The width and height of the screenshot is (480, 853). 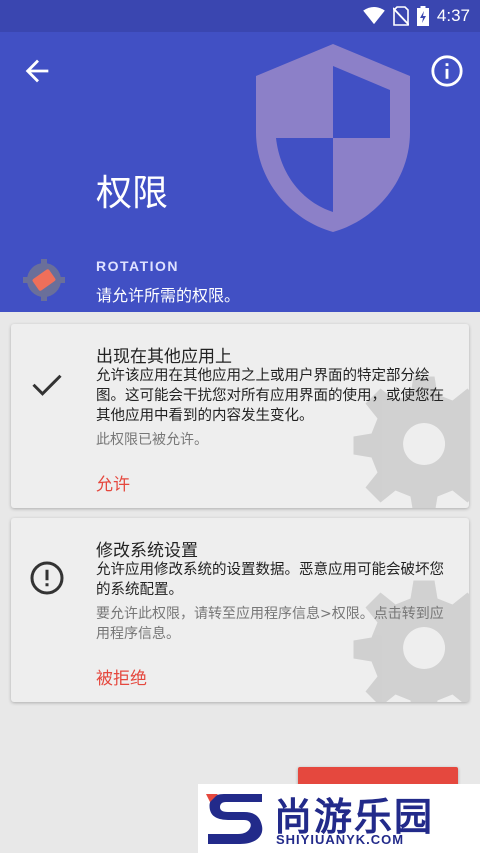 What do you see at coordinates (44, 280) in the screenshot?
I see `app-icon` at bounding box center [44, 280].